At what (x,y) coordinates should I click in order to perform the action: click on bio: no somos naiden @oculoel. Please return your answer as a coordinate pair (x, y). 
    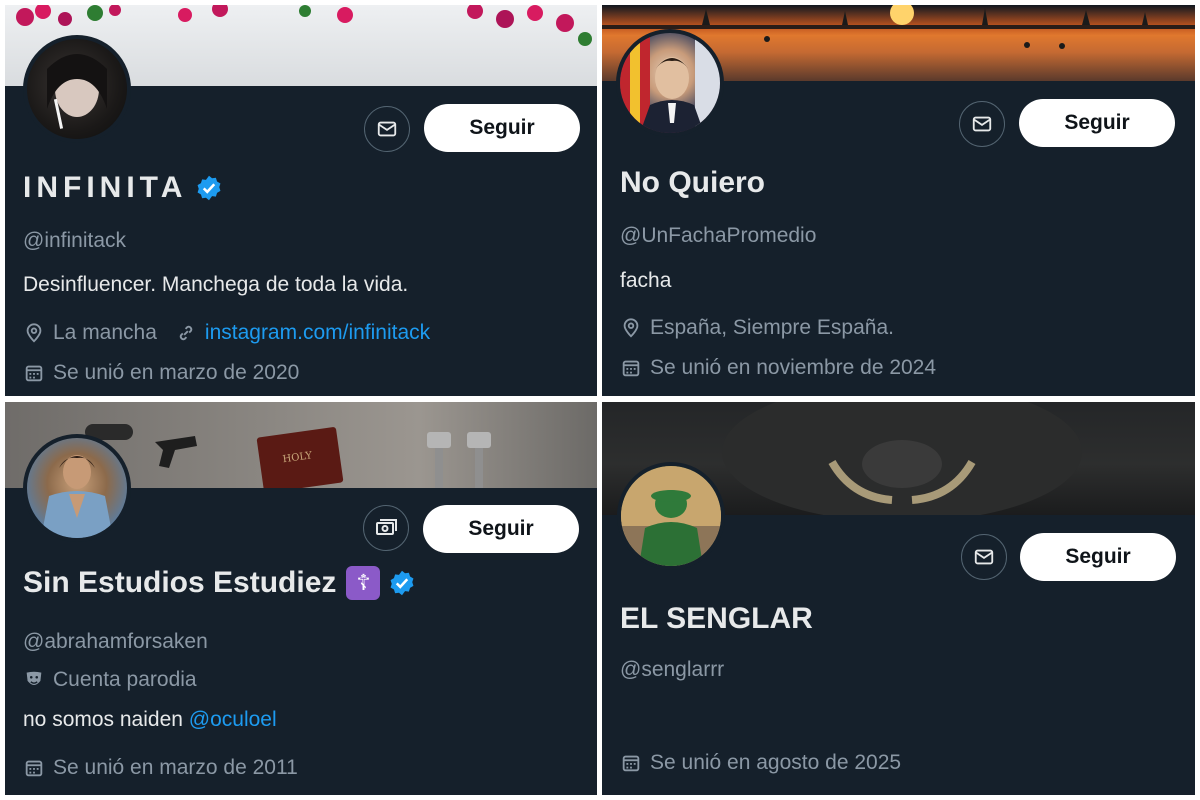
    Looking at the image, I should click on (150, 720).